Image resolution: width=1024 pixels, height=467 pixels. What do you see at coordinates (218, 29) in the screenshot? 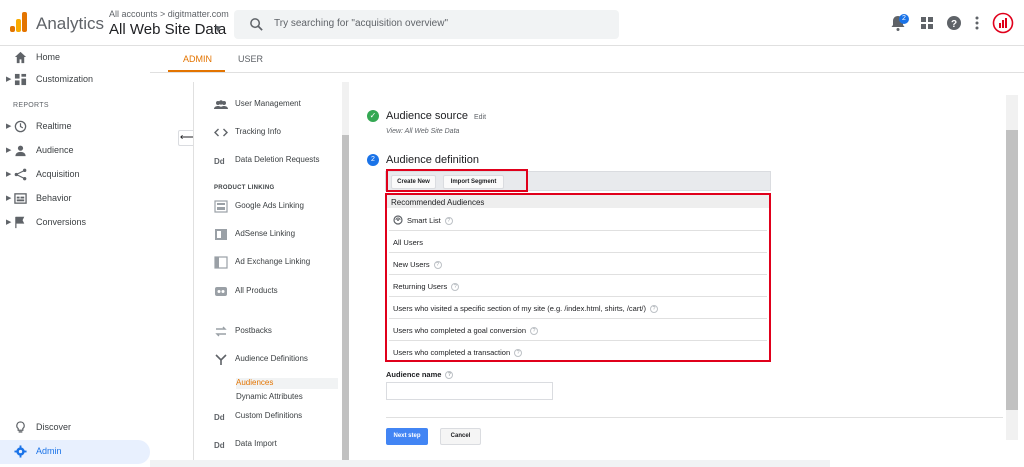
I see `chevron-down-icon: ▼` at bounding box center [218, 29].